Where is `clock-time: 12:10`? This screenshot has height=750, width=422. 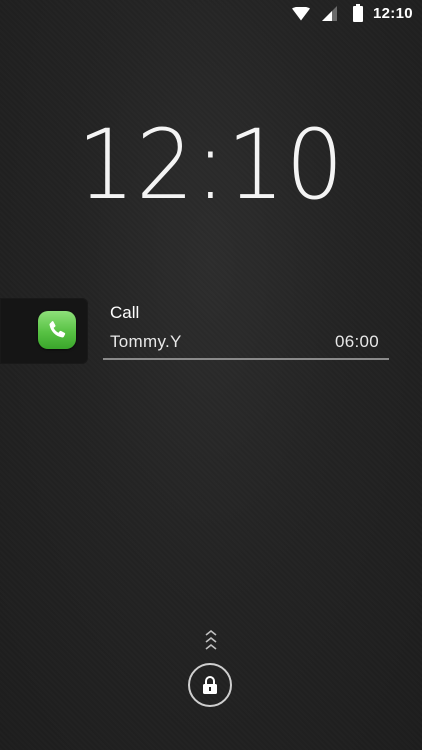
clock-time: 12:10 is located at coordinates (211, 165).